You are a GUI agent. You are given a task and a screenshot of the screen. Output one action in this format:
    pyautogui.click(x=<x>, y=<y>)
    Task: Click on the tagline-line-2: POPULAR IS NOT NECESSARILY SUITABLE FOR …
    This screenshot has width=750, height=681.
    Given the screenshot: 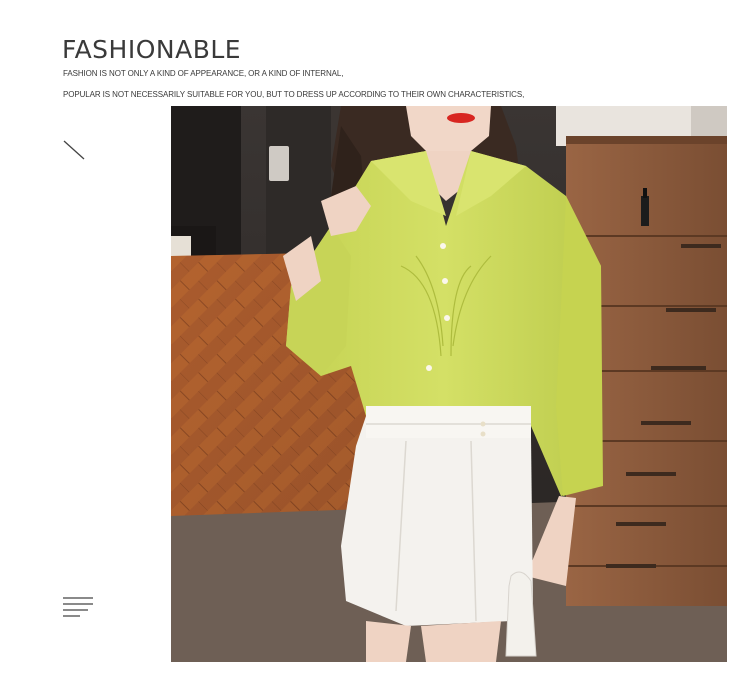 What is the action you would take?
    pyautogui.click(x=294, y=94)
    